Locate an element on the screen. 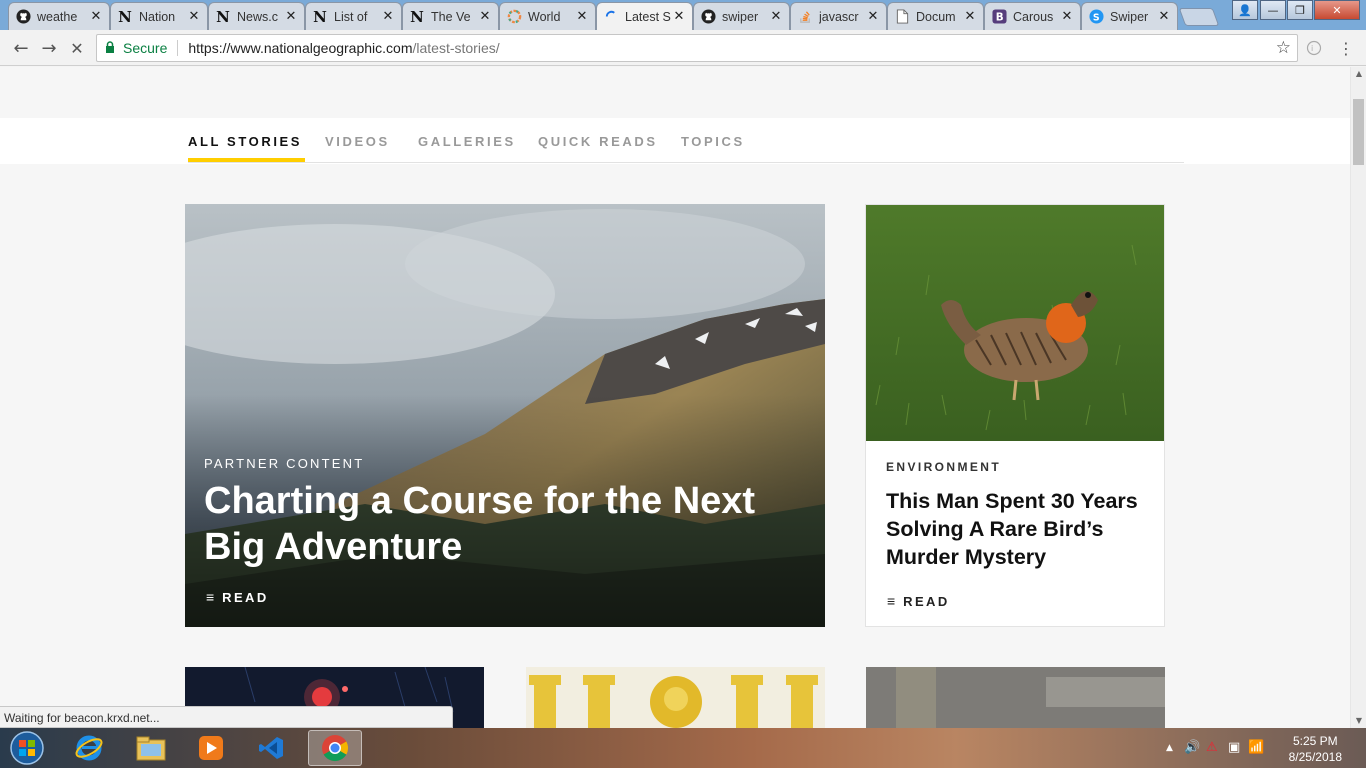 Image resolution: width=1366 pixels, height=768 pixels. github-icon is located at coordinates (708, 17).